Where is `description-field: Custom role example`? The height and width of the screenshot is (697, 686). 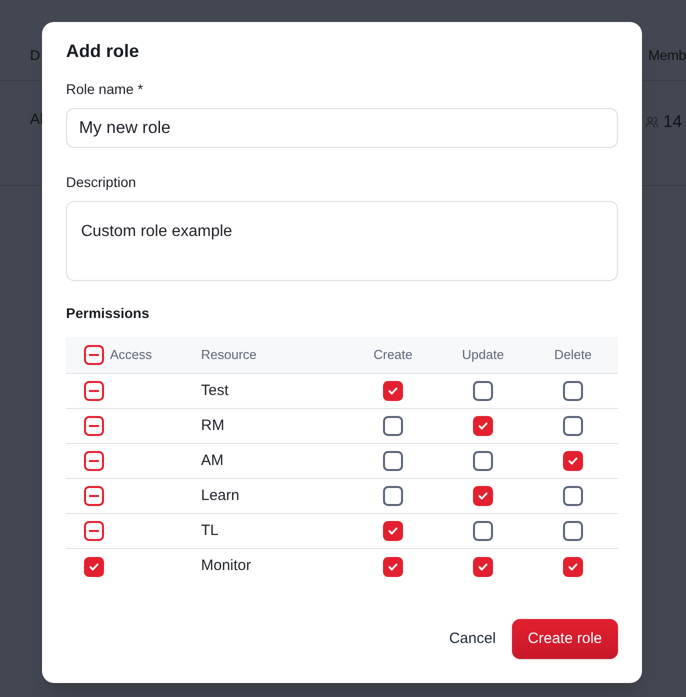 description-field: Custom role example is located at coordinates (342, 241).